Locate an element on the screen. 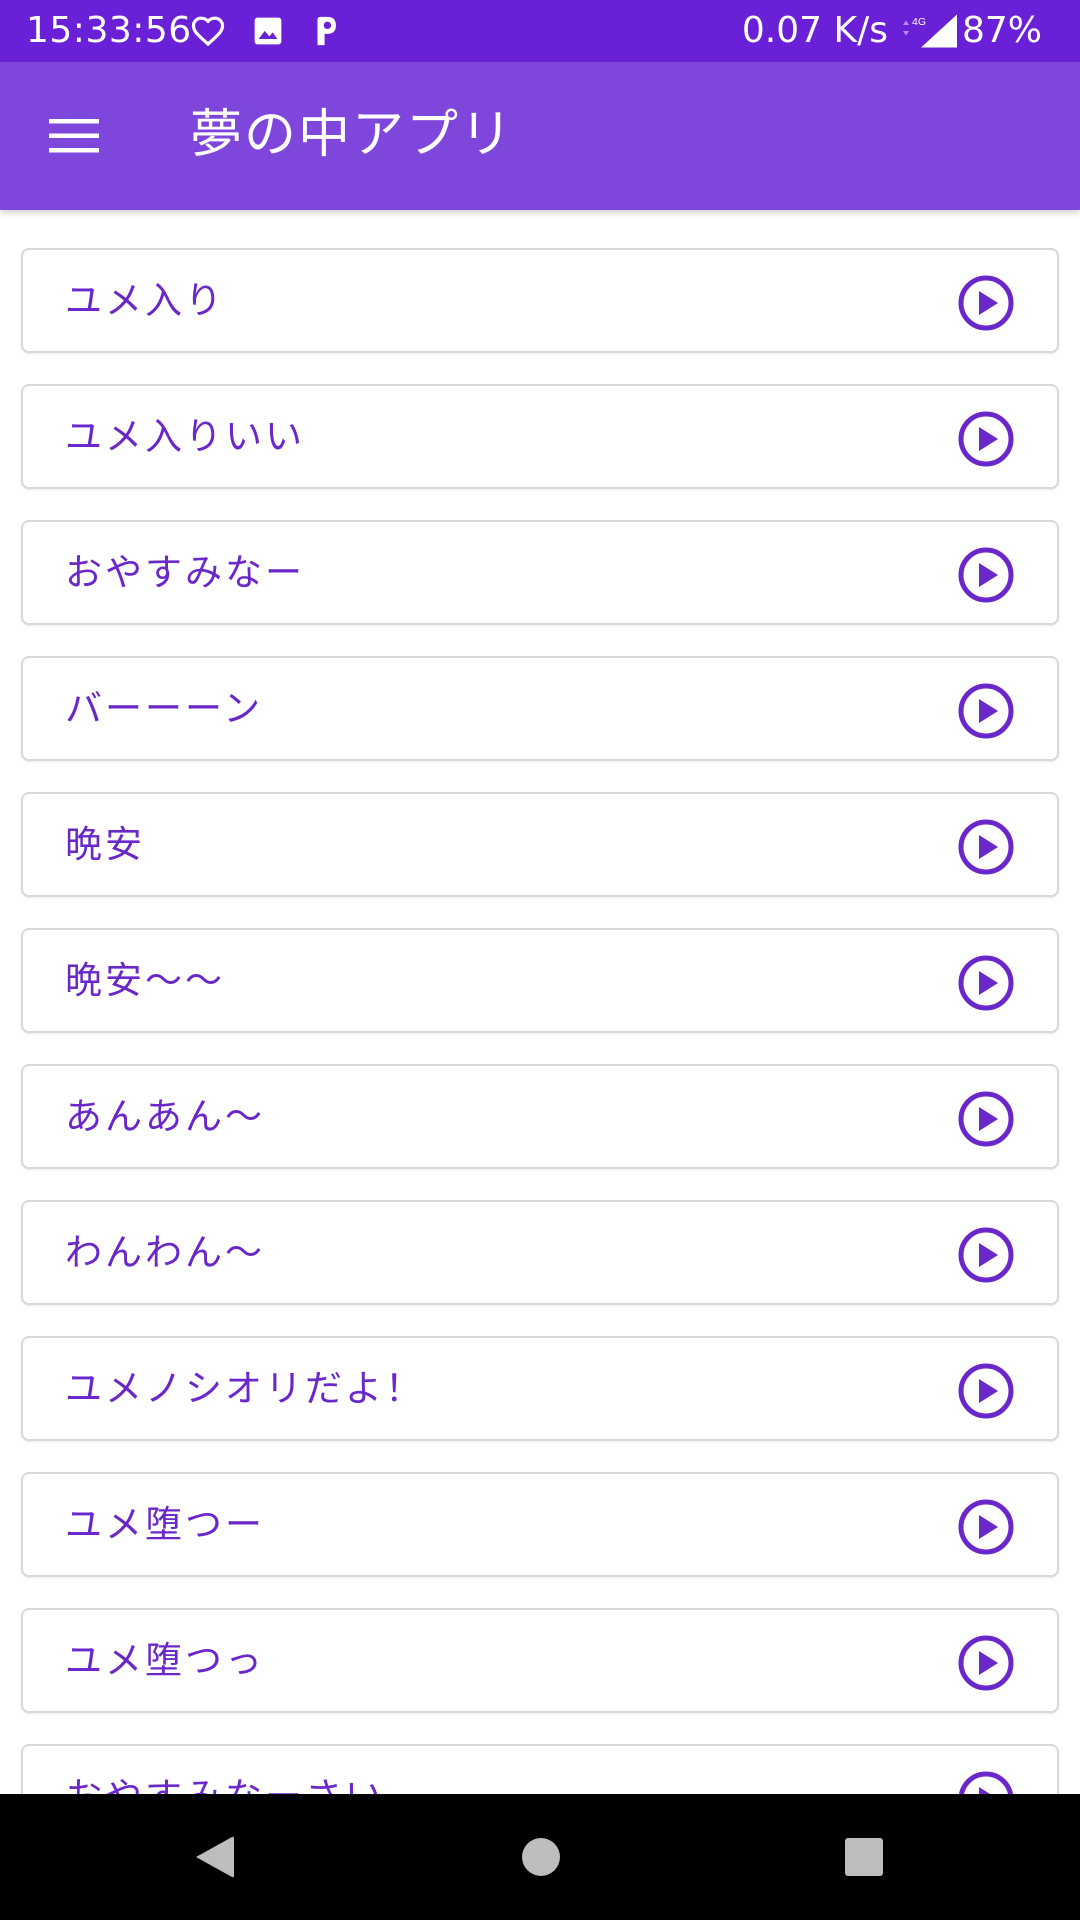 The width and height of the screenshot is (1080, 1920). sound-label: バーーーン is located at coordinates (164, 708).